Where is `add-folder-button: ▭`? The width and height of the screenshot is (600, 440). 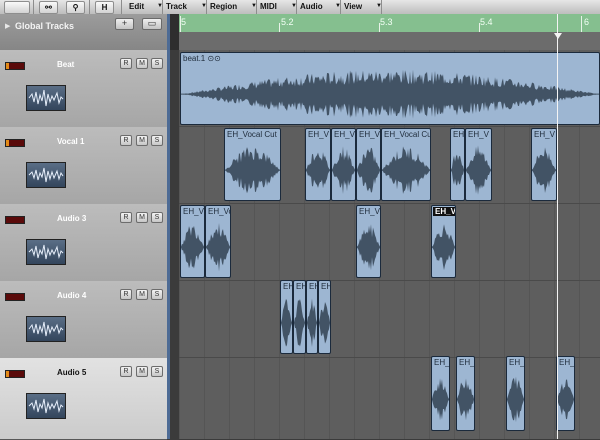 add-folder-button: ▭ is located at coordinates (152, 24).